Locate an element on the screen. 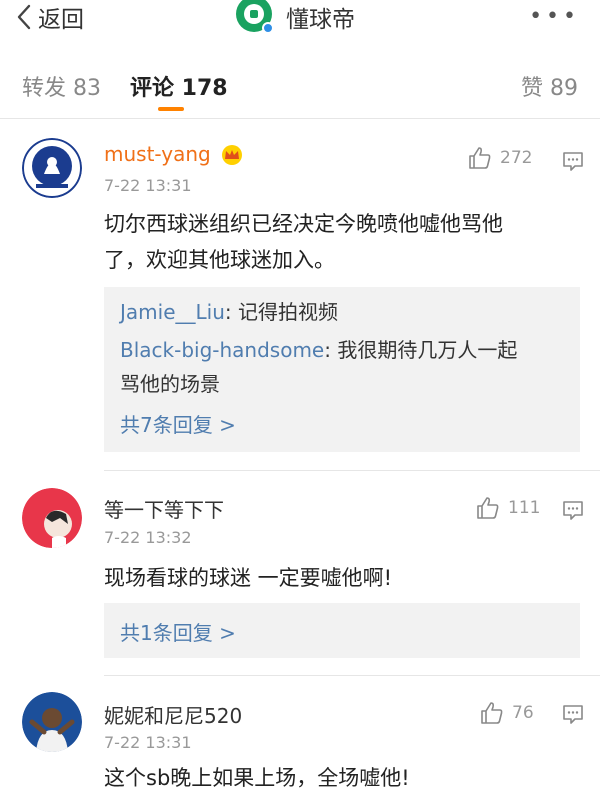  like-button: 76 is located at coordinates (507, 713).